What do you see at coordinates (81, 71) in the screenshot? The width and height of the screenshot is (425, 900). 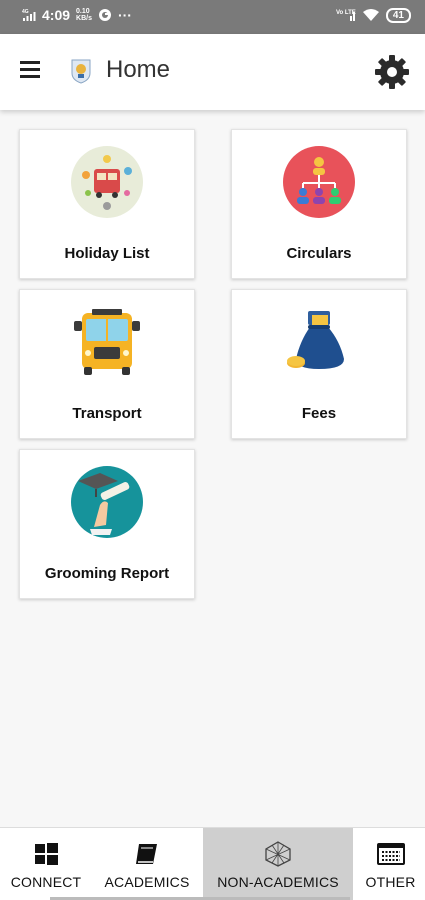 I see `school-logo-icon` at bounding box center [81, 71].